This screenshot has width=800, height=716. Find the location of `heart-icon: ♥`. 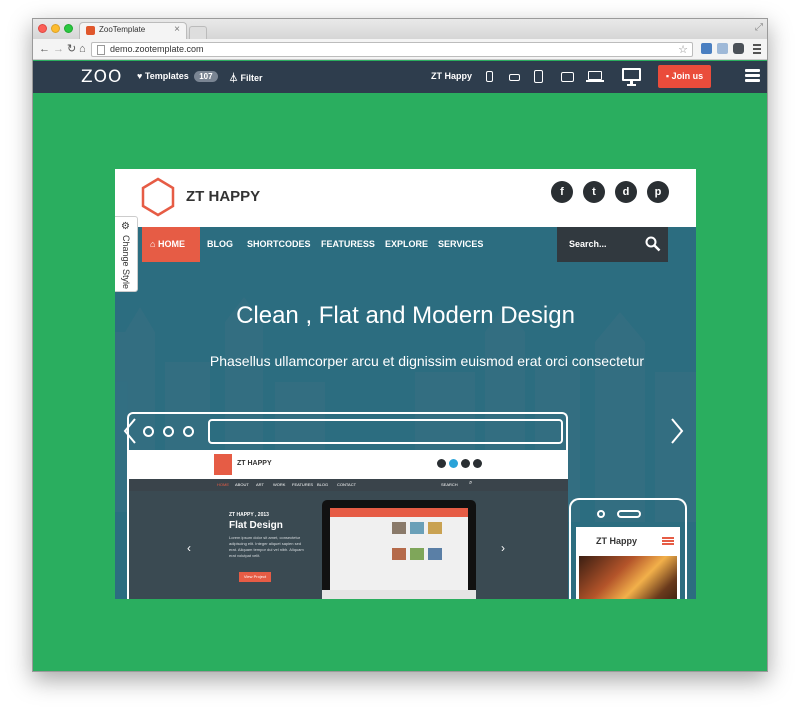

heart-icon: ♥ is located at coordinates (140, 76).